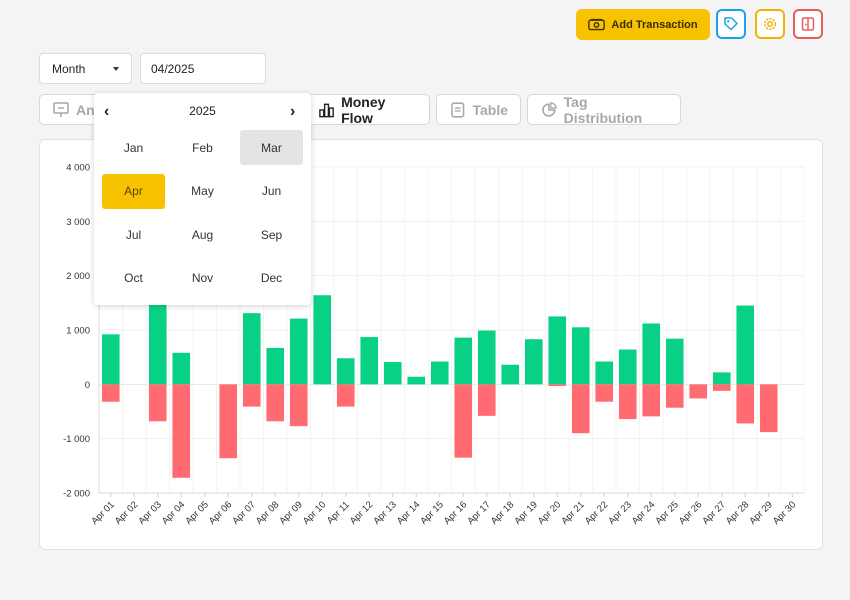 The image size is (850, 600). Describe the element at coordinates (456, 513) in the screenshot. I see `x-tick-label: Apr 16` at that location.